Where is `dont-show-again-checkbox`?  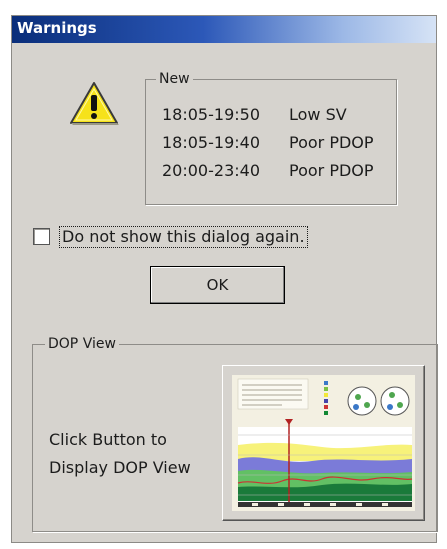 dont-show-again-checkbox is located at coordinates (41, 236).